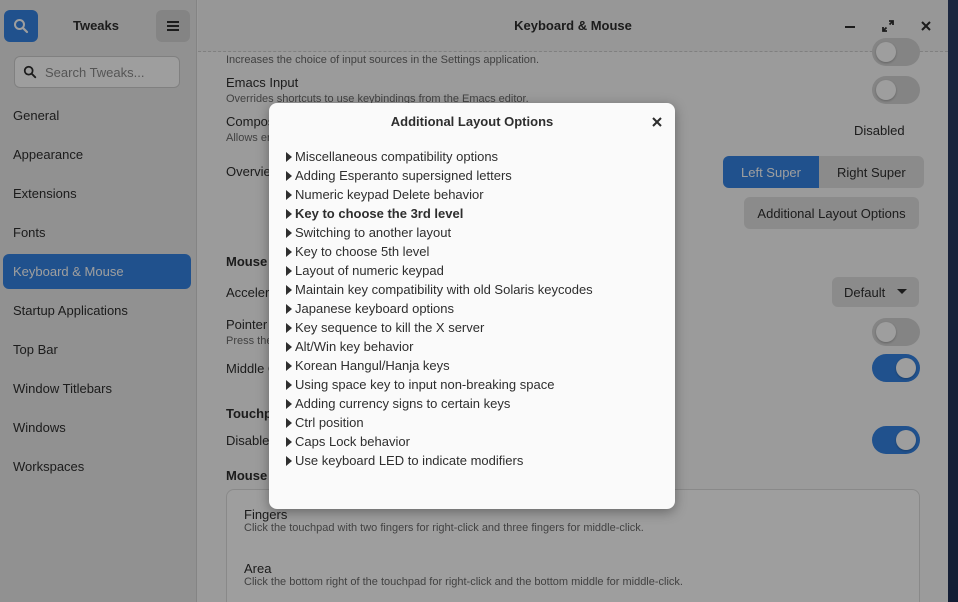 Image resolution: width=958 pixels, height=602 pixels. What do you see at coordinates (329, 422) in the screenshot?
I see `layout-option-label: Ctrl position` at bounding box center [329, 422].